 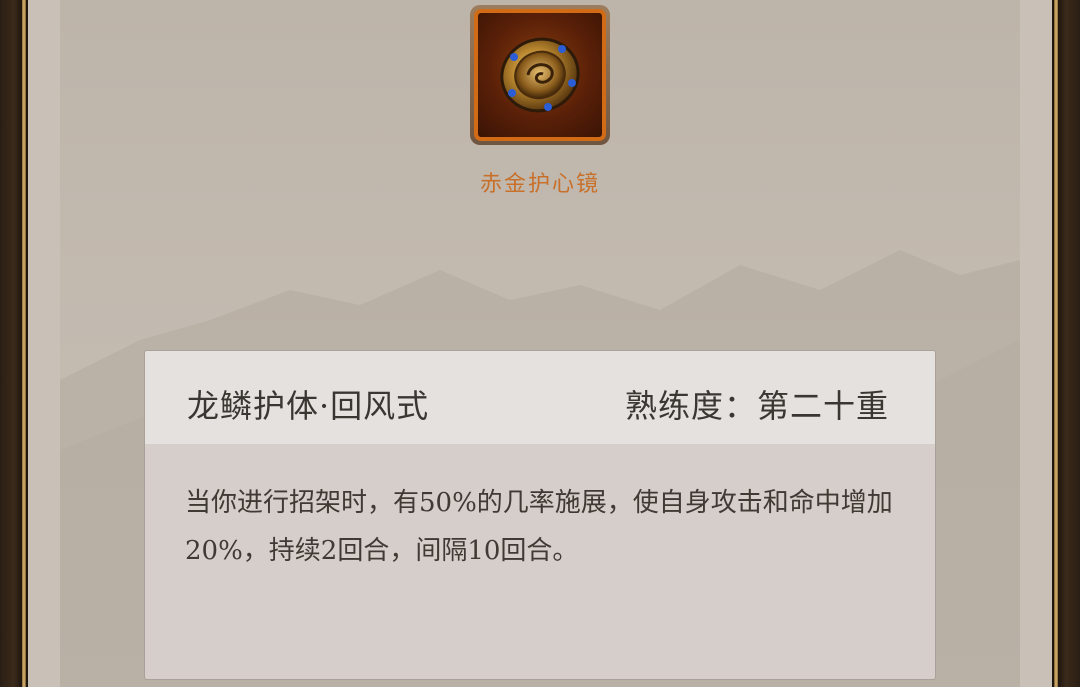 I want to click on skill-card-header: 龙鳞护体·回风式 熟练度：第二十重, so click(x=540, y=397).